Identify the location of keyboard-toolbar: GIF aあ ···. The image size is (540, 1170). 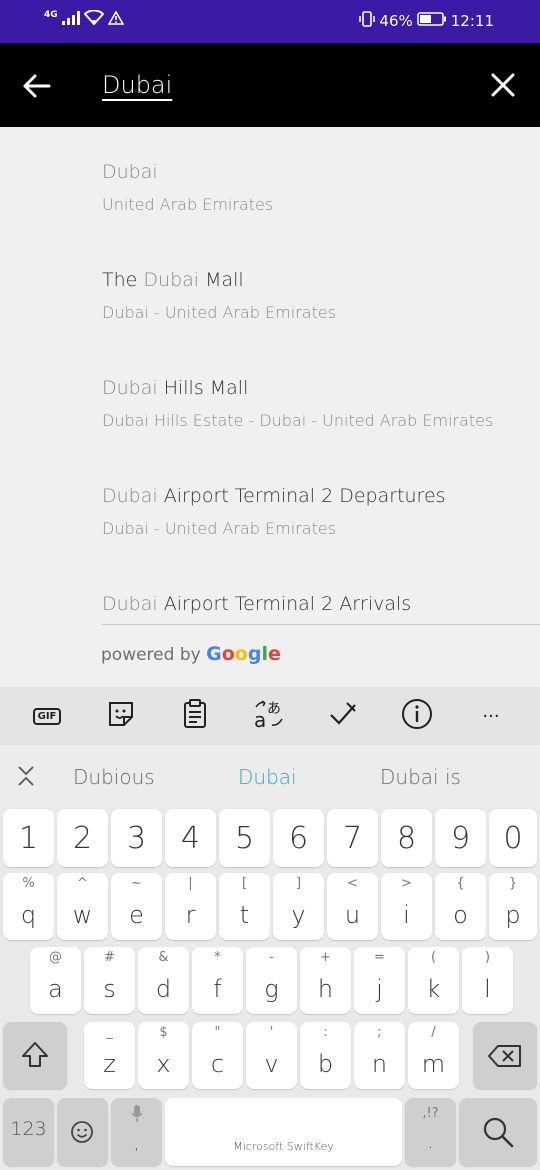
(270, 716).